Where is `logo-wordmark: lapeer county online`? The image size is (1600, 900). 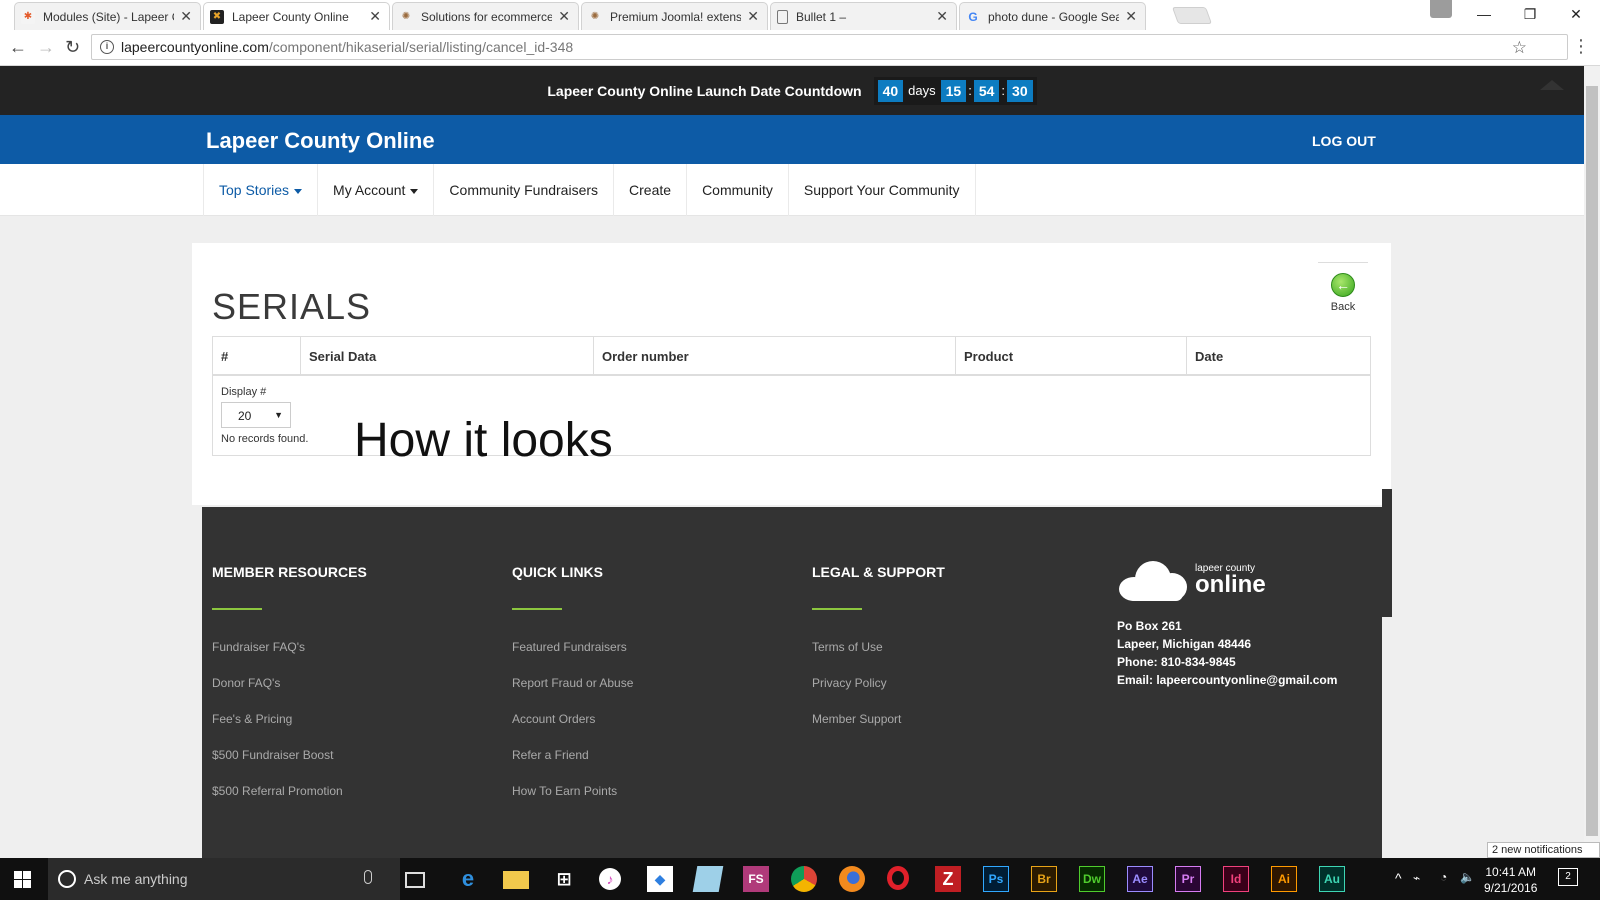
logo-wordmark: lapeer county online is located at coordinates (1230, 580).